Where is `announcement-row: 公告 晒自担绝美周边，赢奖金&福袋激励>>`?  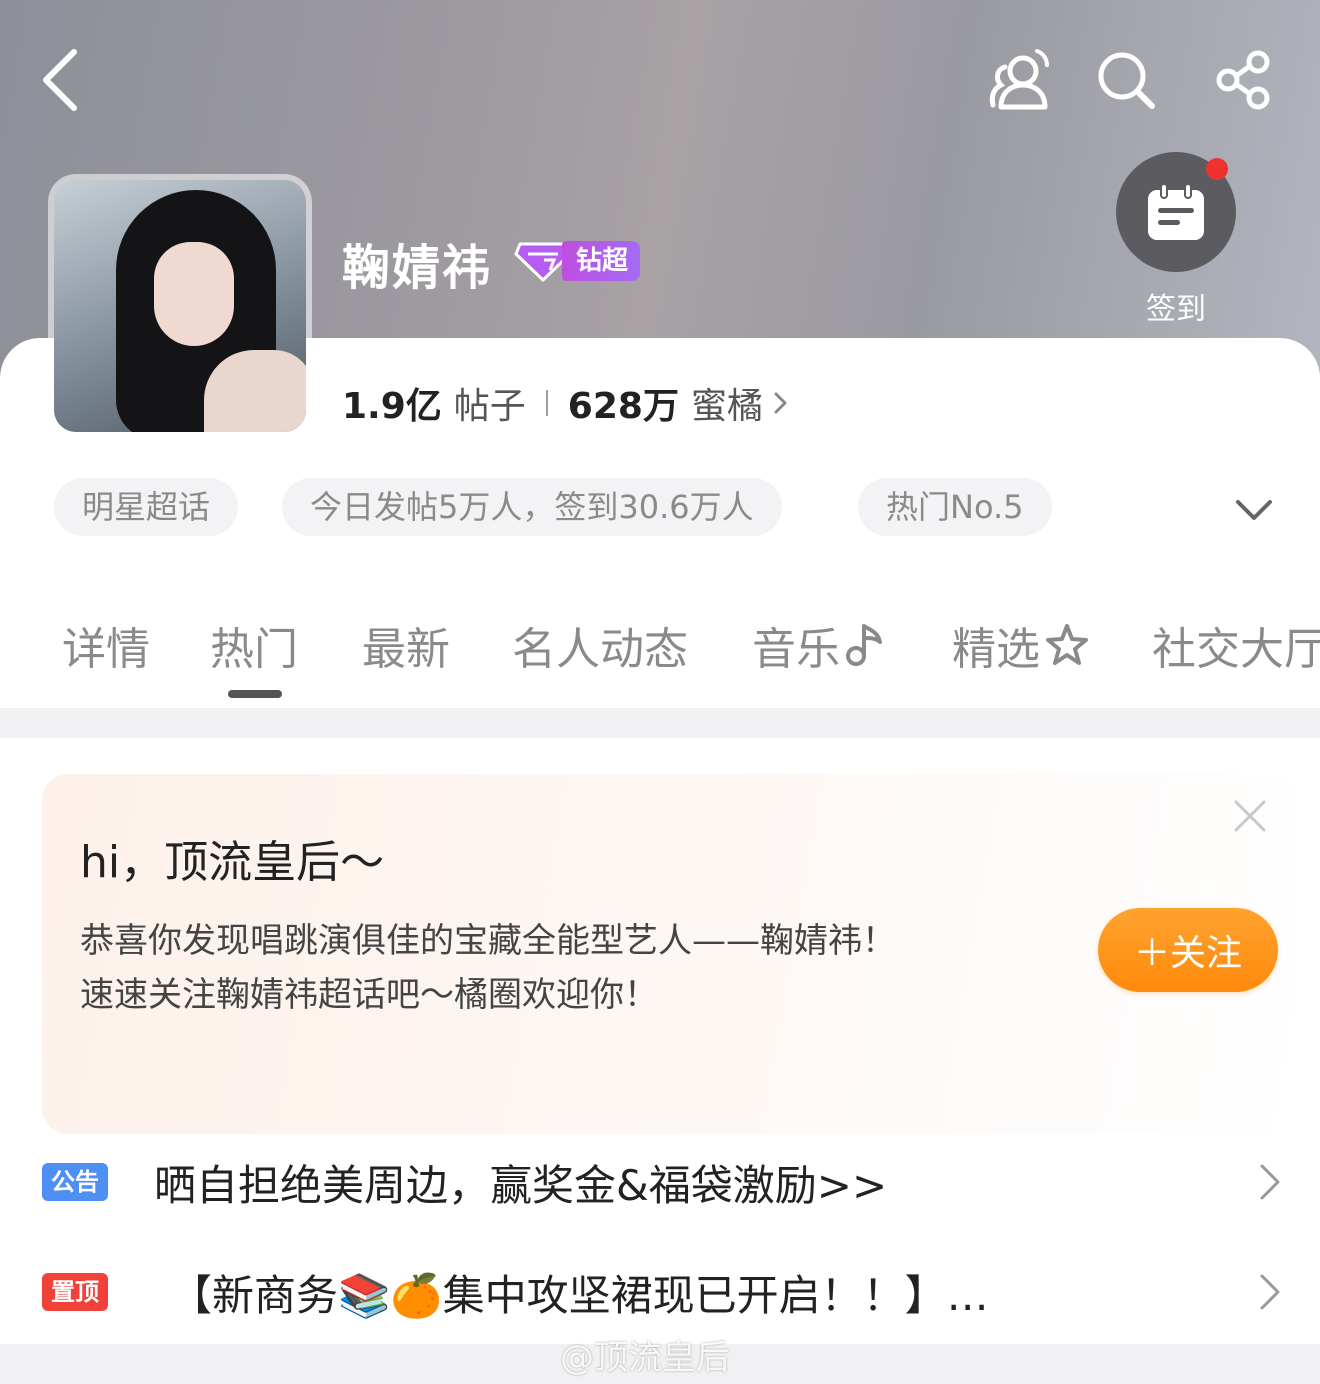
announcement-row: 公告 晒自担绝美周边，赢奖金&福袋激励>> is located at coordinates (660, 1182).